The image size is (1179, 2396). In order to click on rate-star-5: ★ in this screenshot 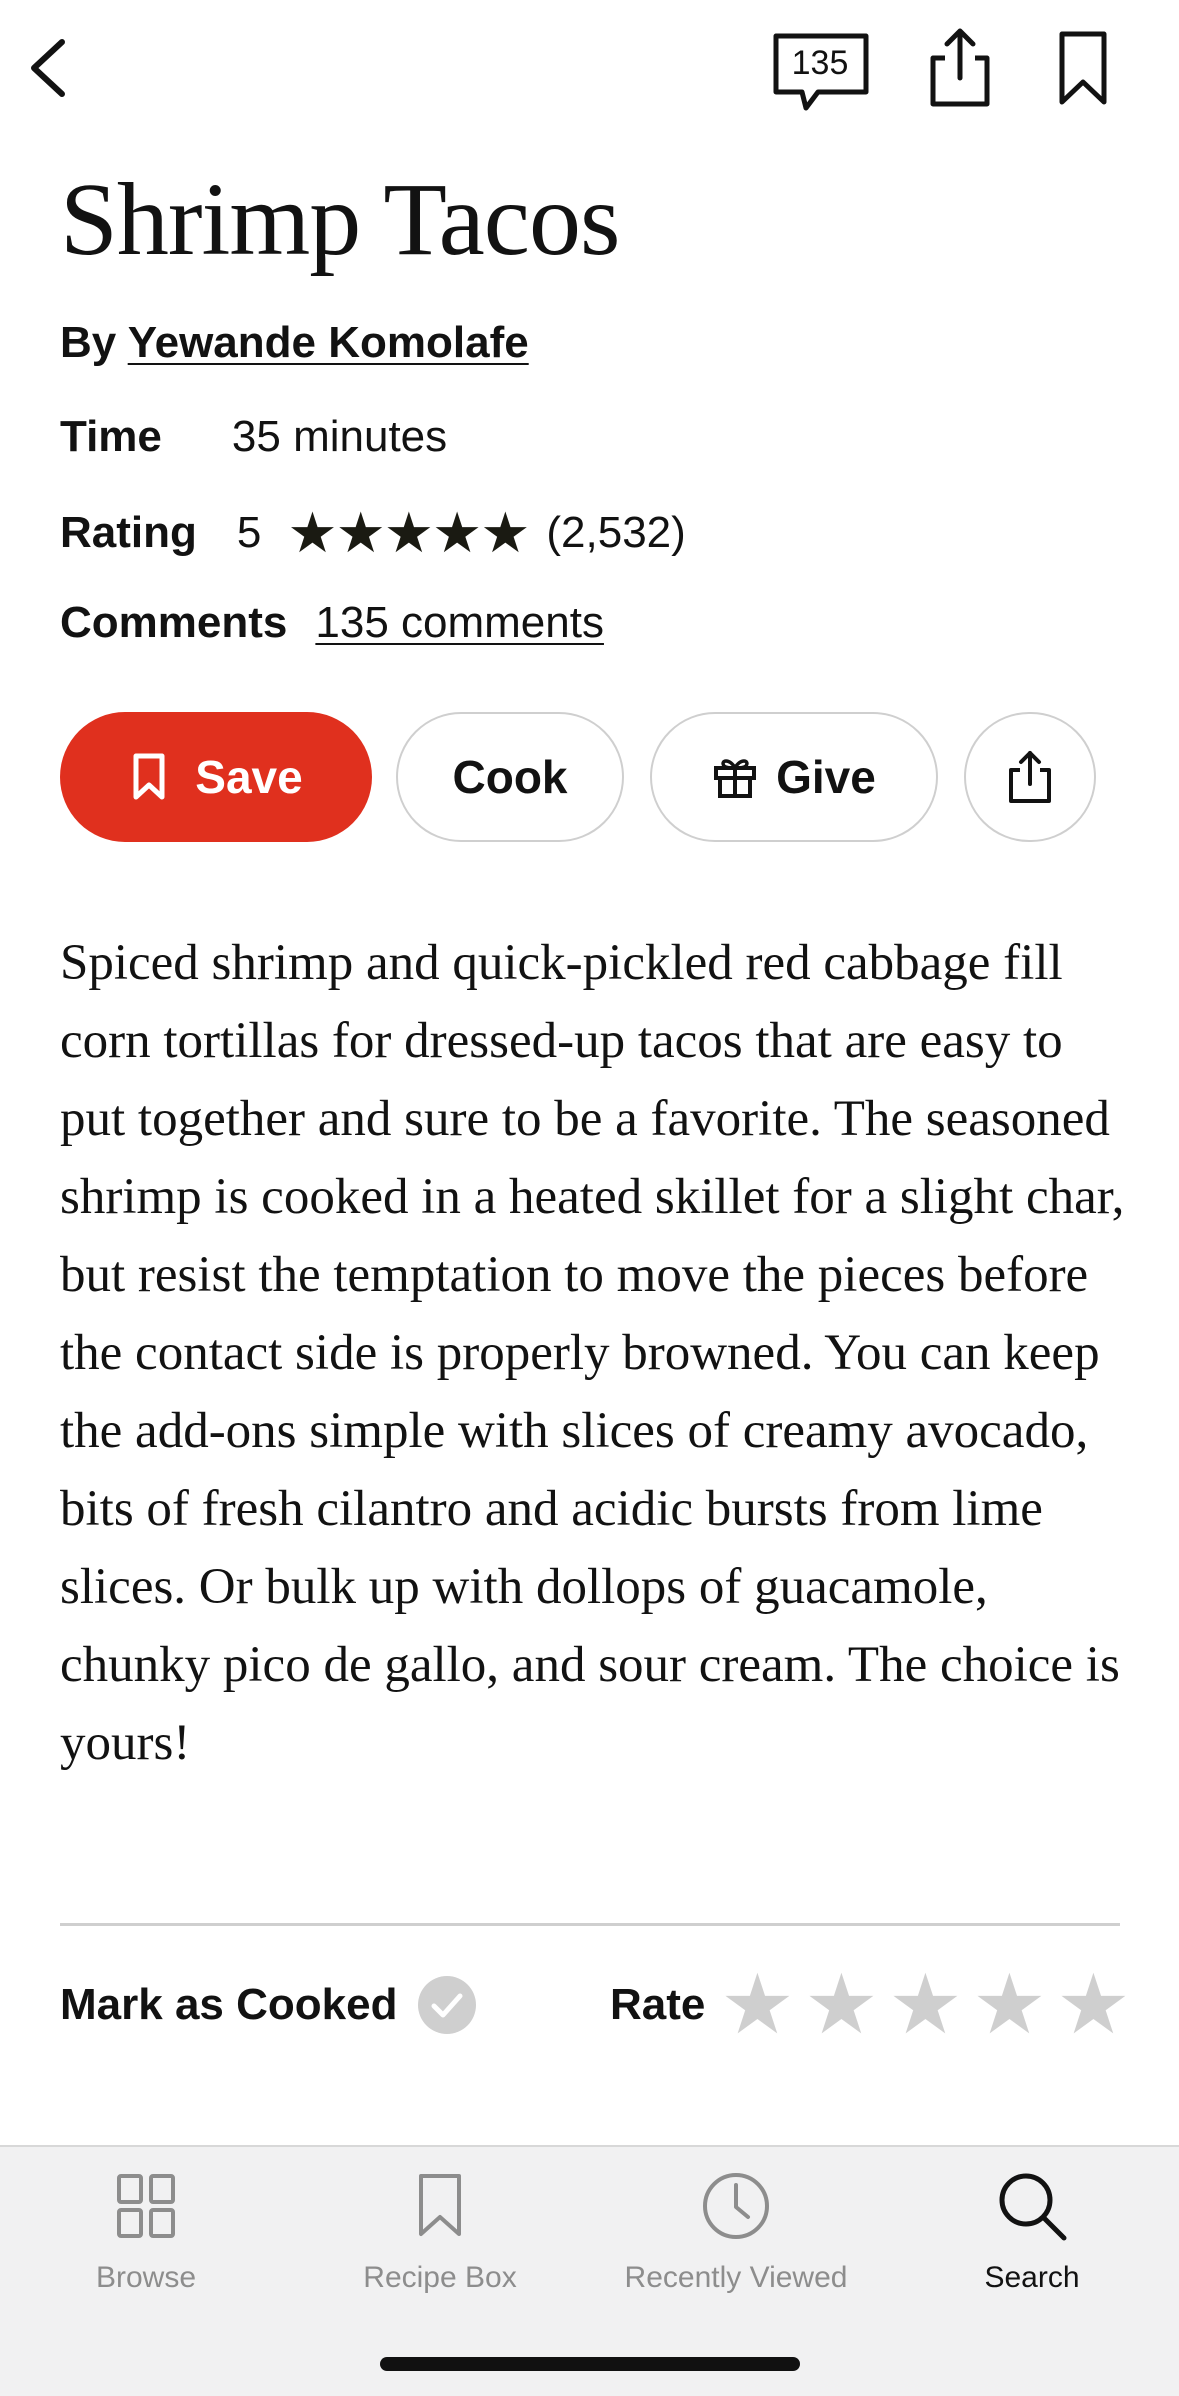, I will do `click(1093, 2005)`.